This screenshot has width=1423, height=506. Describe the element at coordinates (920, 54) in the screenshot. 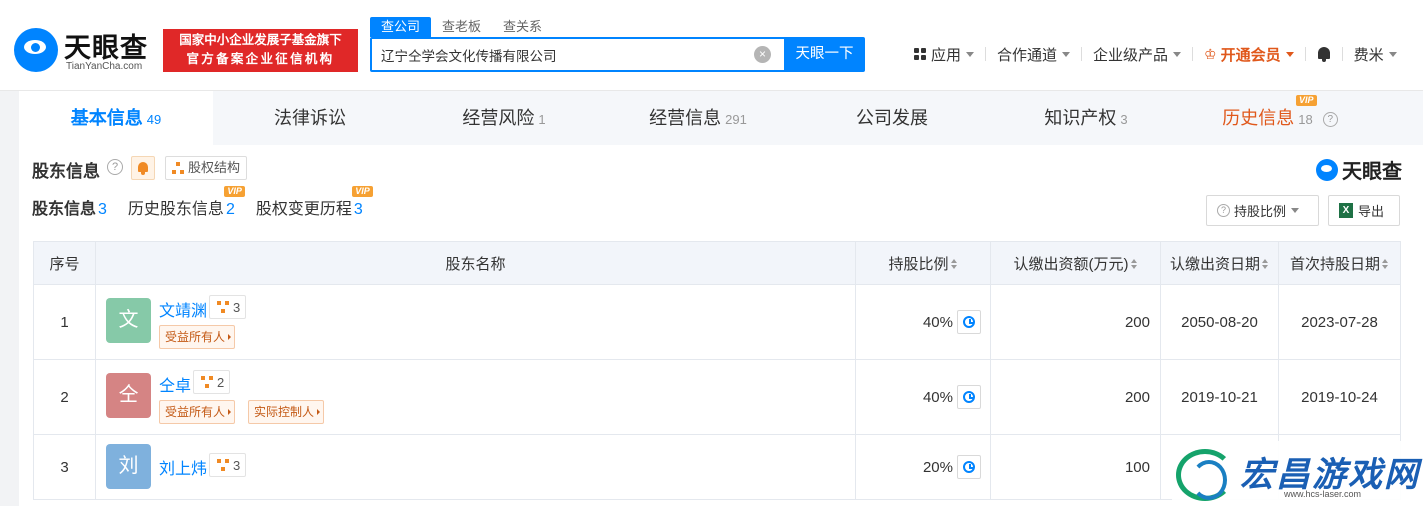

I see `grid-icon` at that location.